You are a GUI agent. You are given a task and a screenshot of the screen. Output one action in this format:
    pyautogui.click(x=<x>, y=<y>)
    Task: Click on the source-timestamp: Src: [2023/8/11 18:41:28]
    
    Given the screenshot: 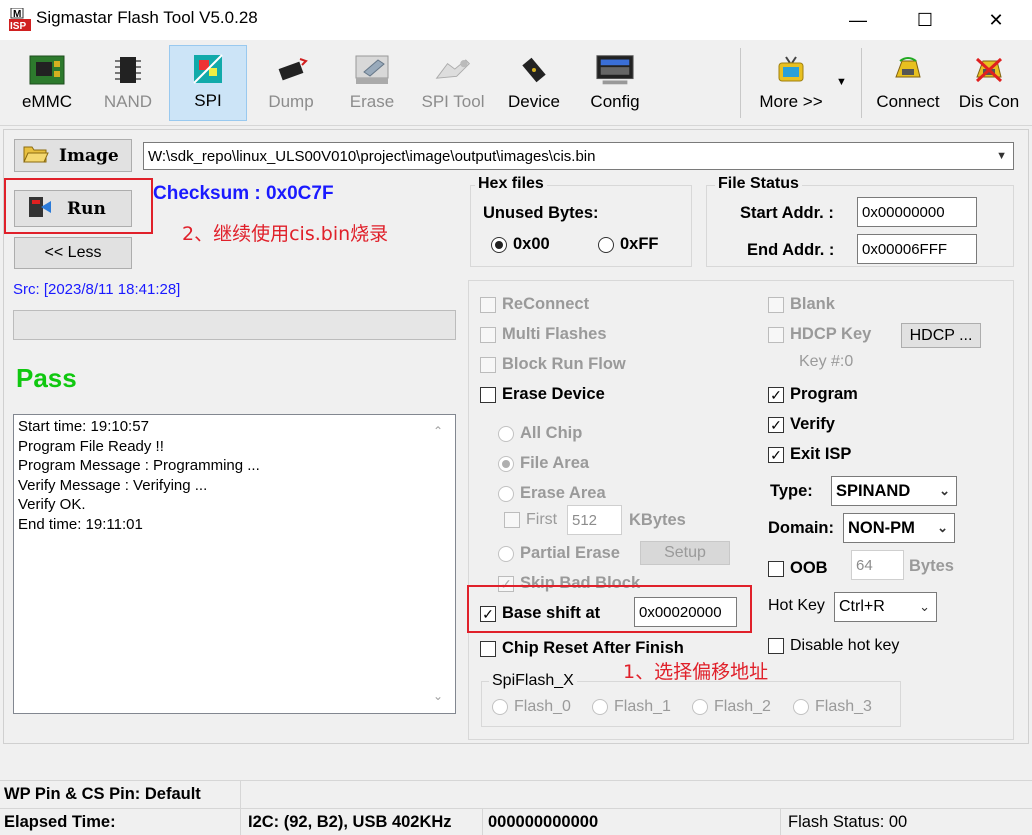 What is the action you would take?
    pyautogui.click(x=97, y=289)
    